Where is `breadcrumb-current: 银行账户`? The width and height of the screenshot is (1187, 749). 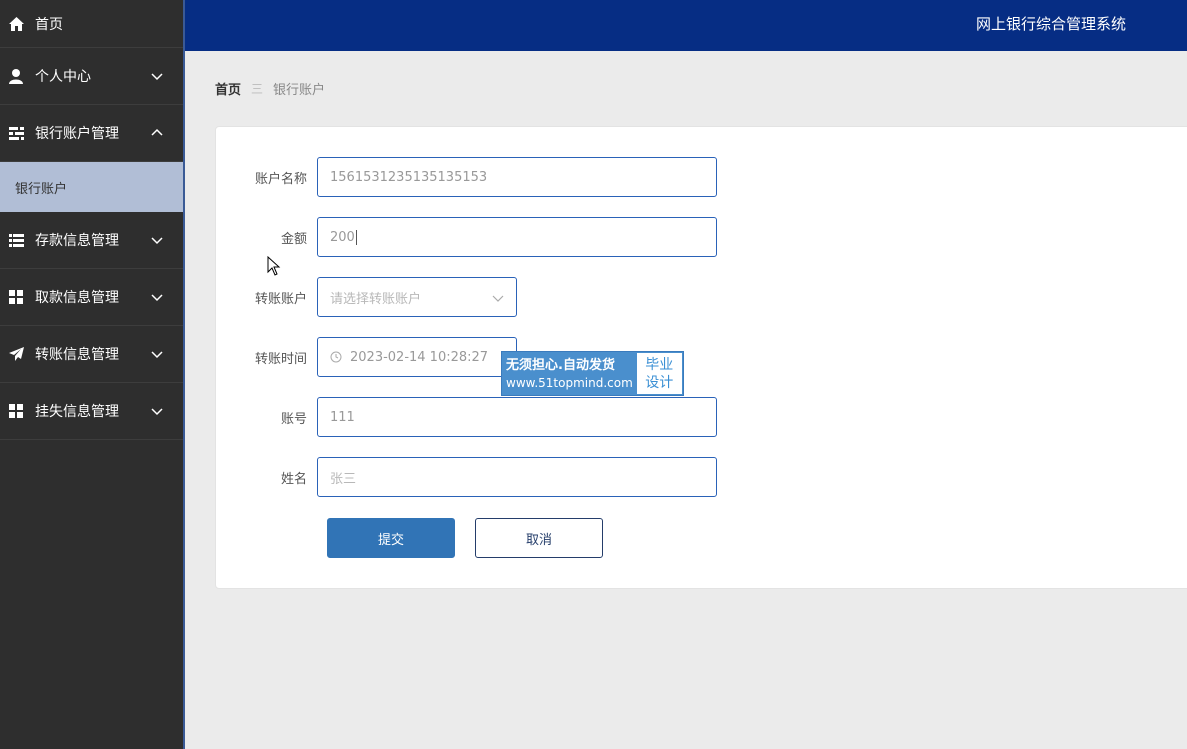 breadcrumb-current: 银行账户 is located at coordinates (299, 90).